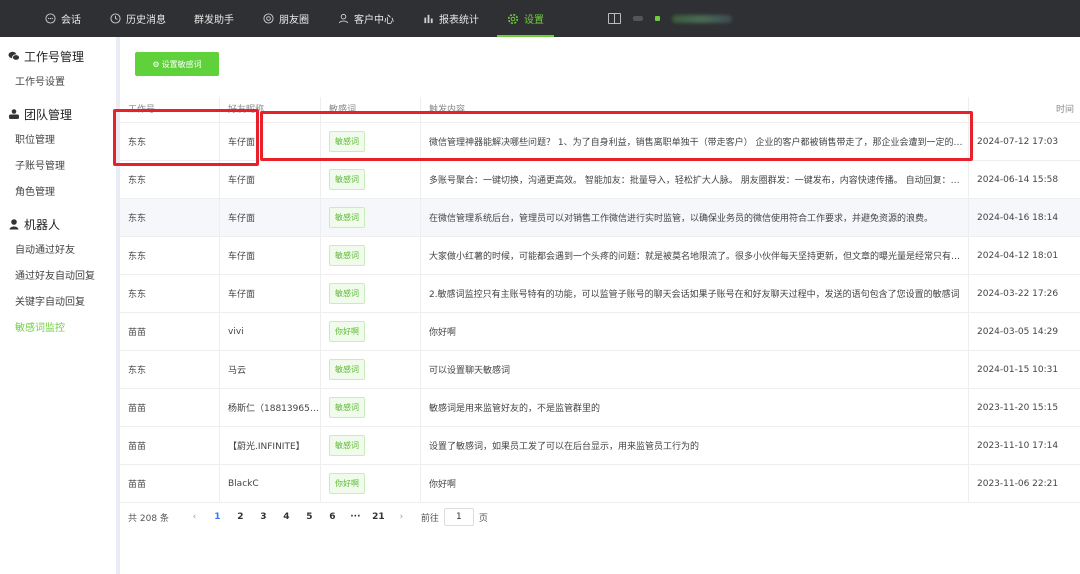  I want to click on cell-text: 2023-11-20 15:15, so click(1018, 407).